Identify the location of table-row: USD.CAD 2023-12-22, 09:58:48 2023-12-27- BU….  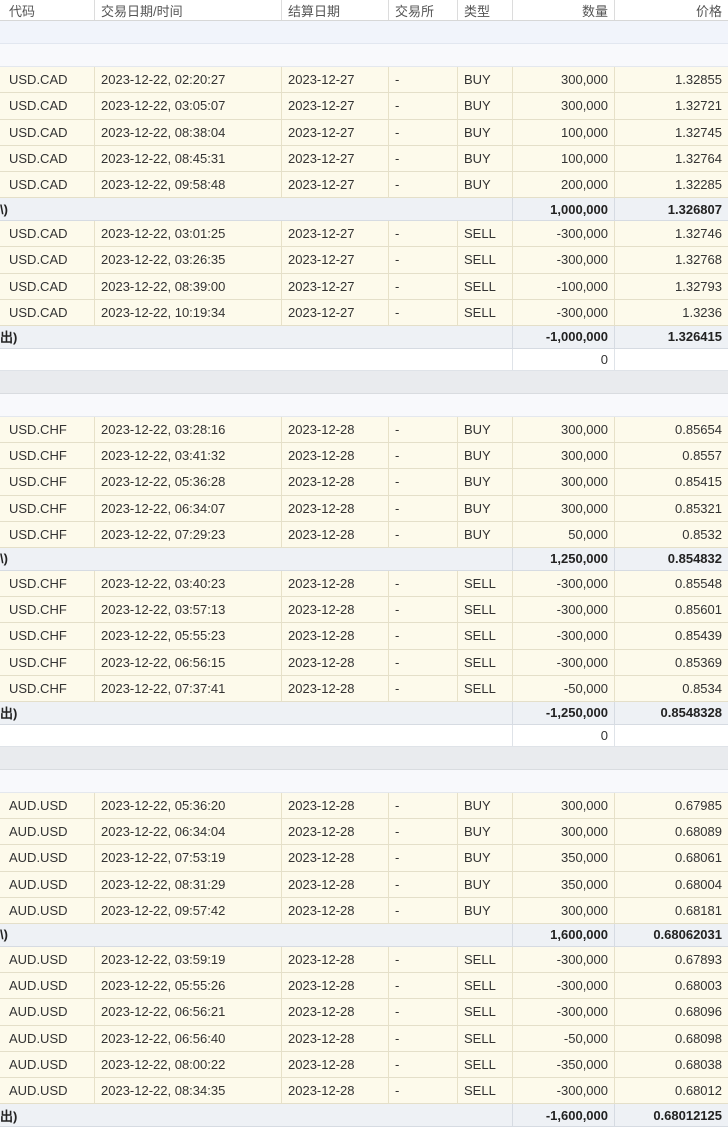
(364, 185).